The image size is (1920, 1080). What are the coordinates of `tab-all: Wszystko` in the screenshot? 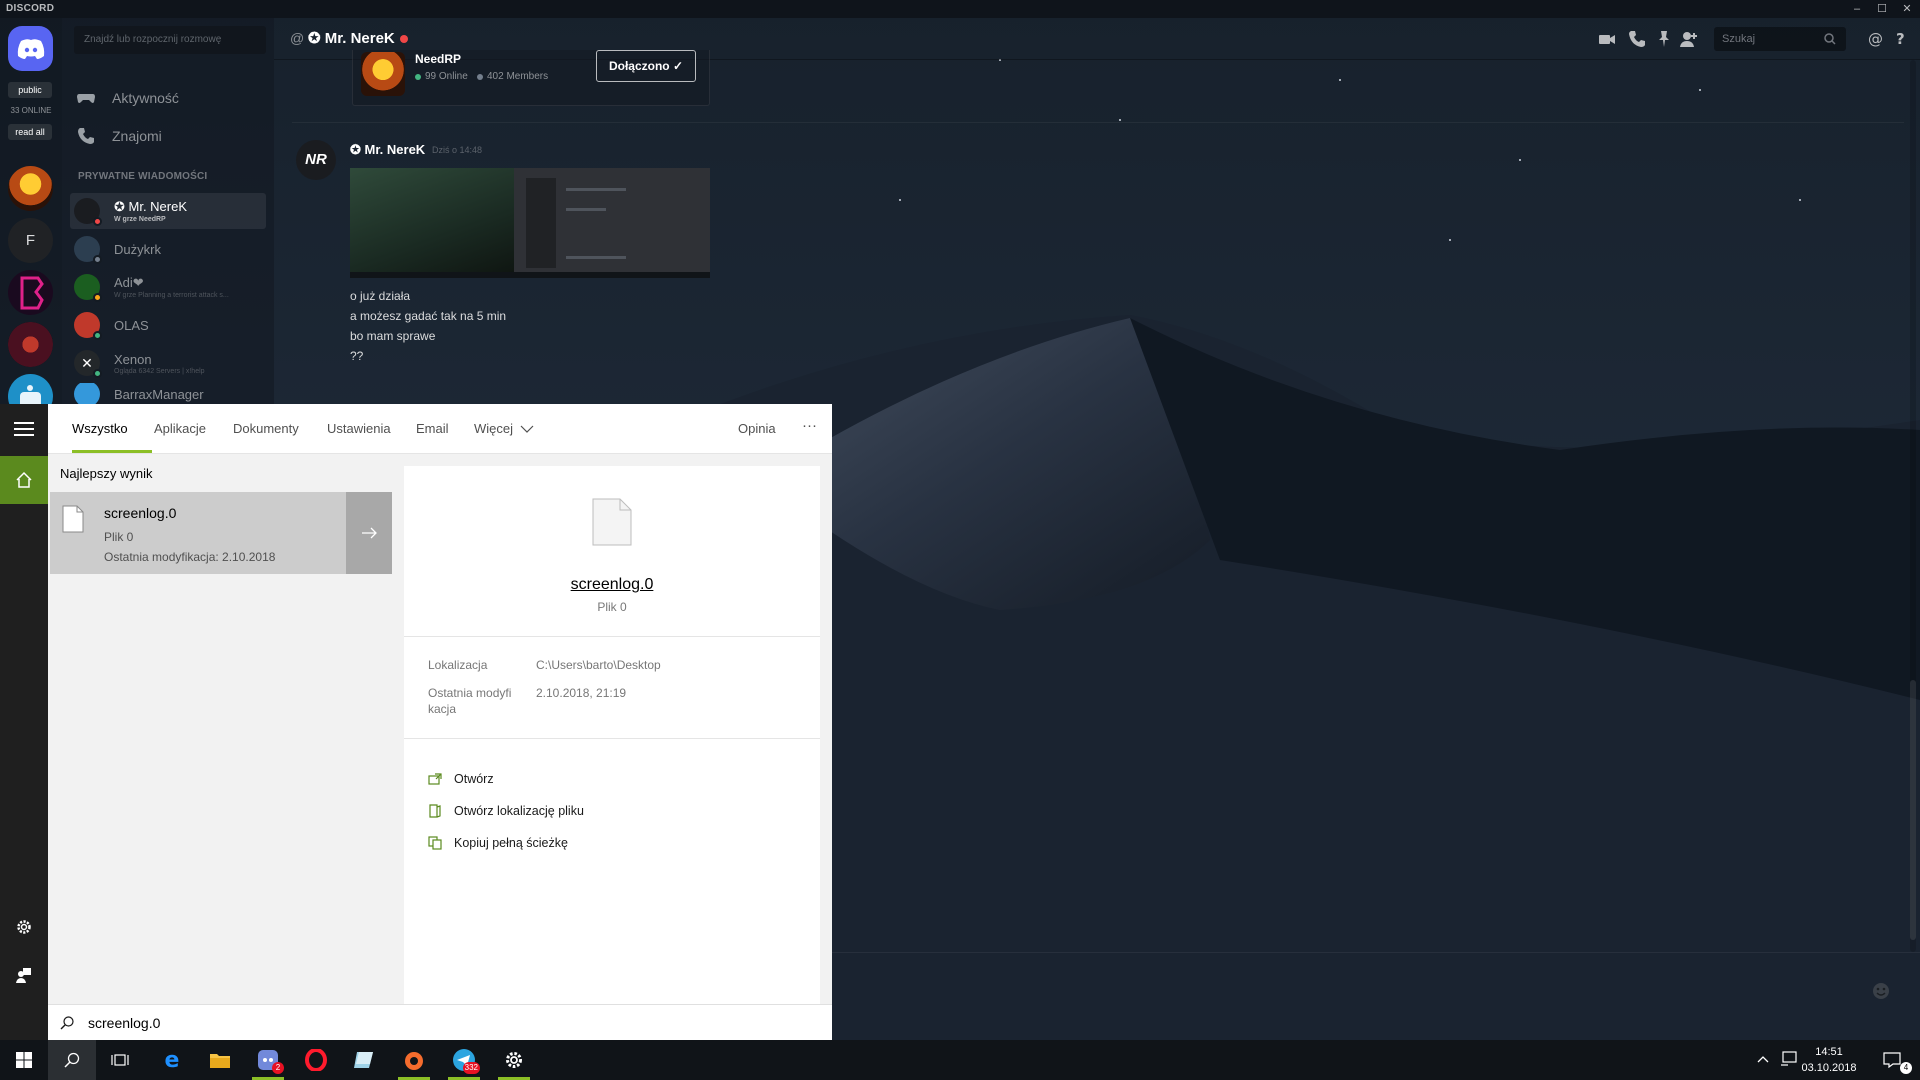 It's located at (100, 428).